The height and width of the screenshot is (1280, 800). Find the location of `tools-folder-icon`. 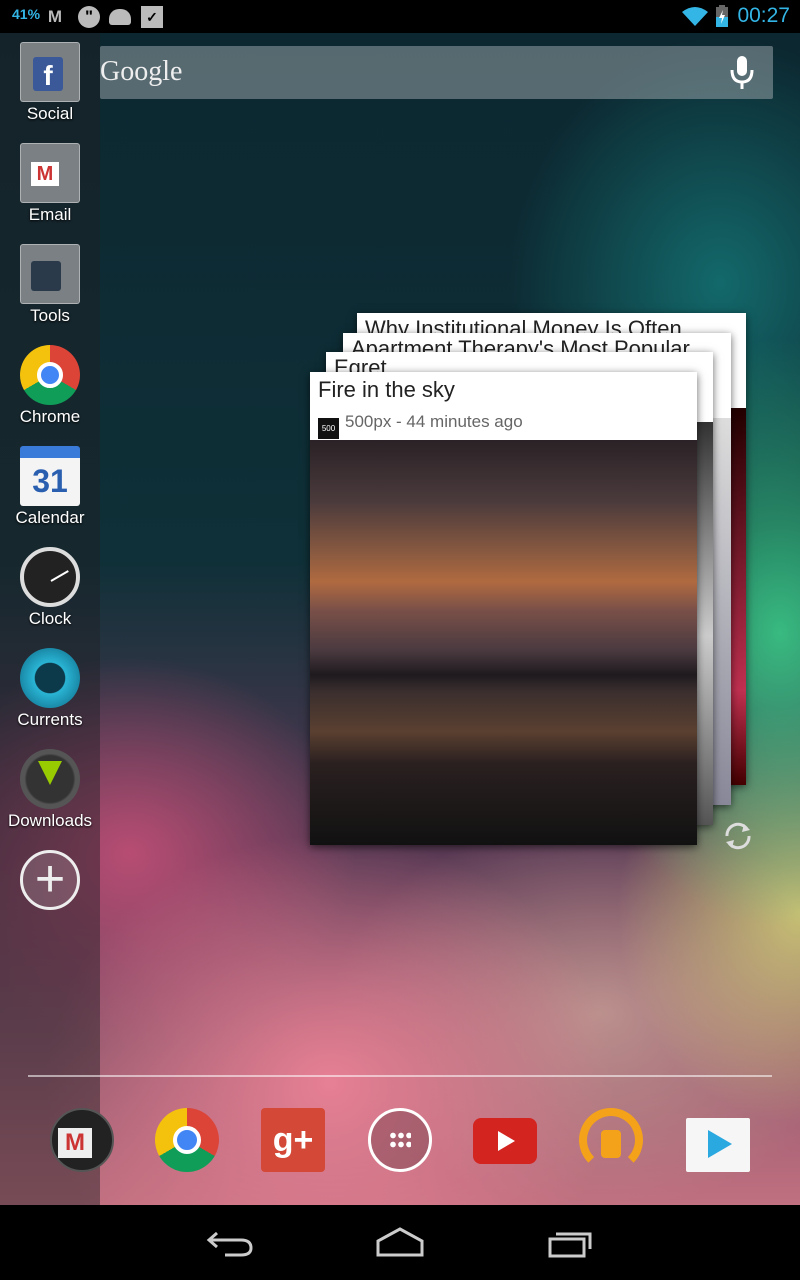

tools-folder-icon is located at coordinates (50, 274).